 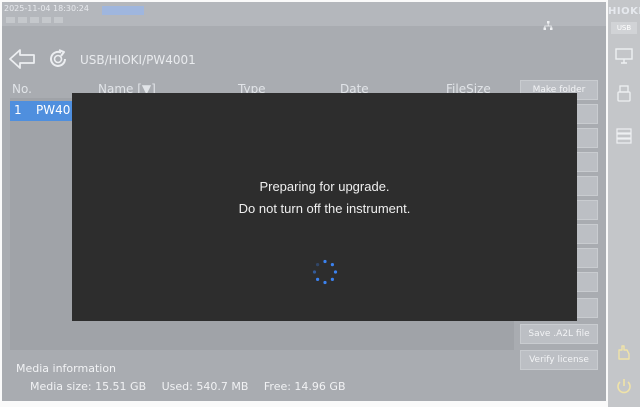 I want to click on media-info-title: Media information, so click(x=66, y=368).